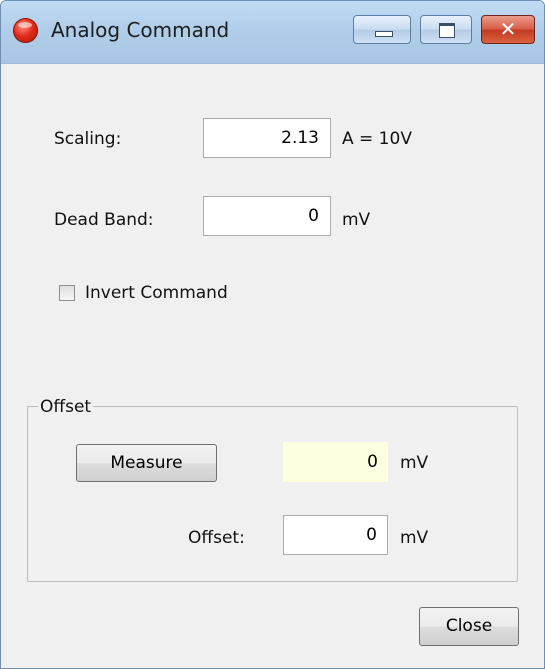 This screenshot has width=545, height=669. I want to click on app-icon, so click(25, 30).